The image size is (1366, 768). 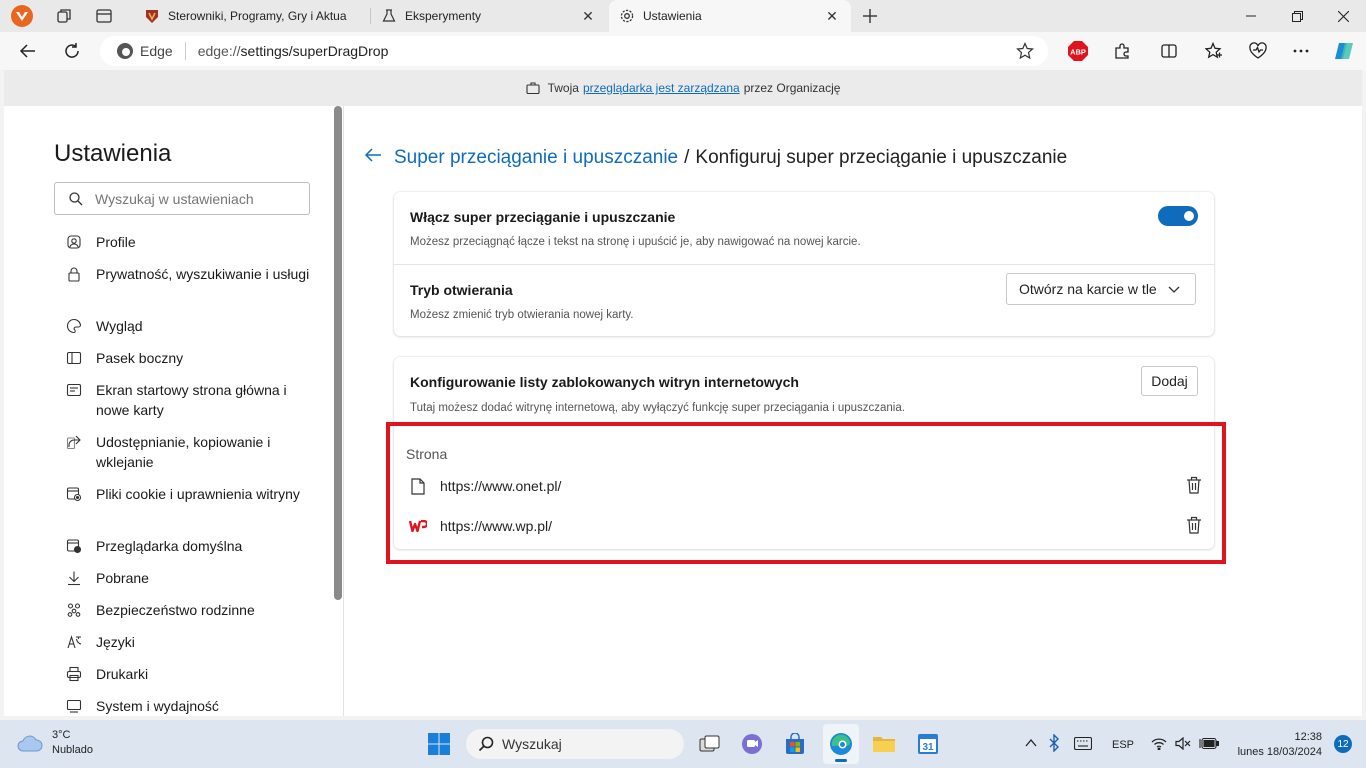 I want to click on home-icon, so click(x=74, y=390).